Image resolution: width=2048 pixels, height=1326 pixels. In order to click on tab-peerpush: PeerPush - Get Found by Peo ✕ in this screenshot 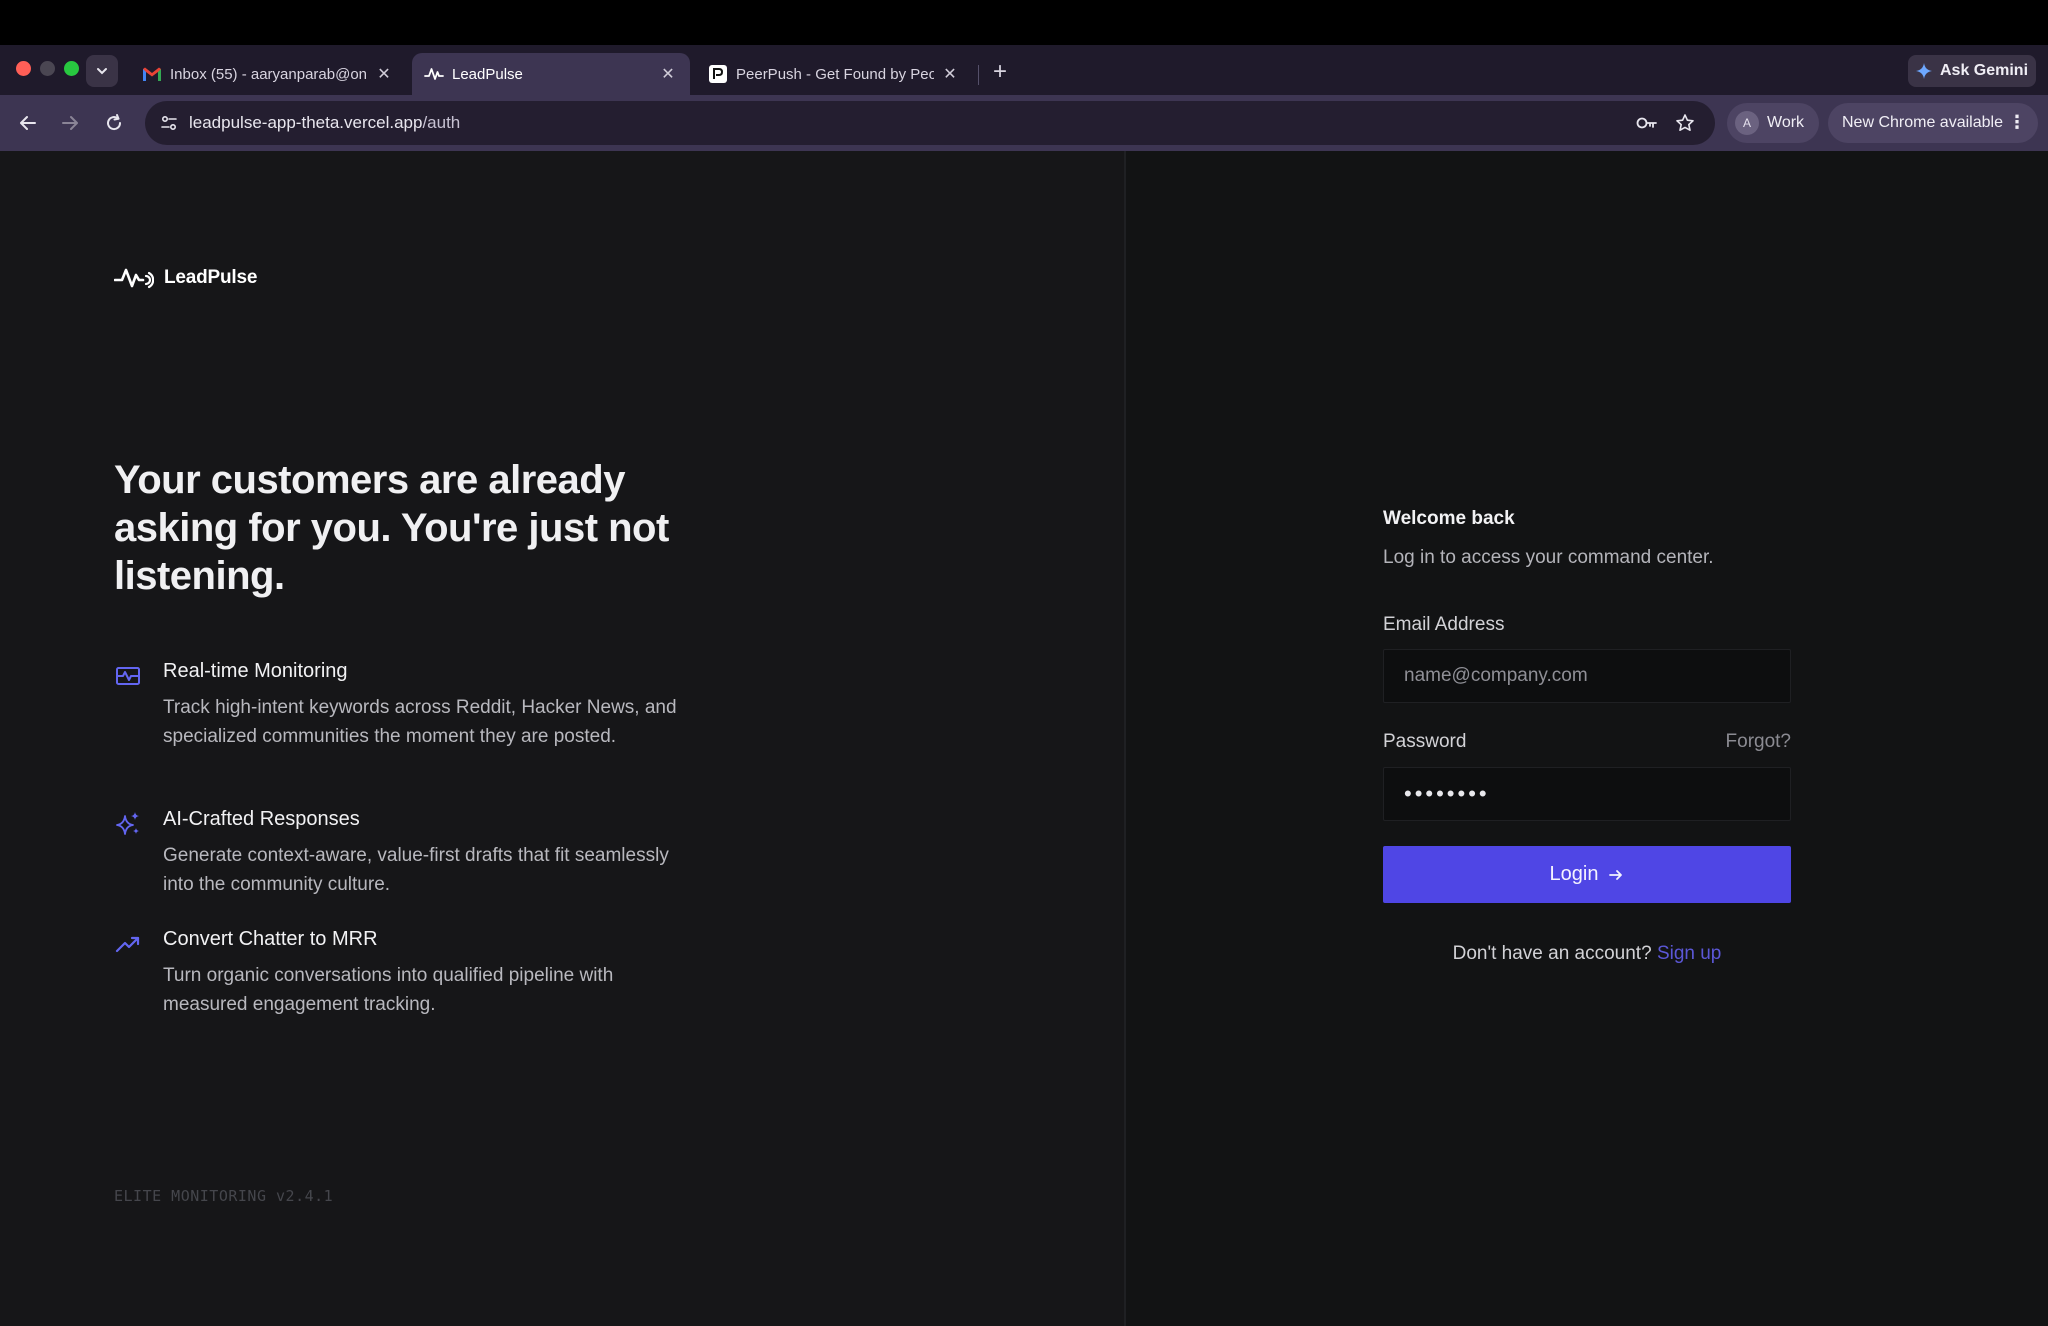, I will do `click(834, 74)`.